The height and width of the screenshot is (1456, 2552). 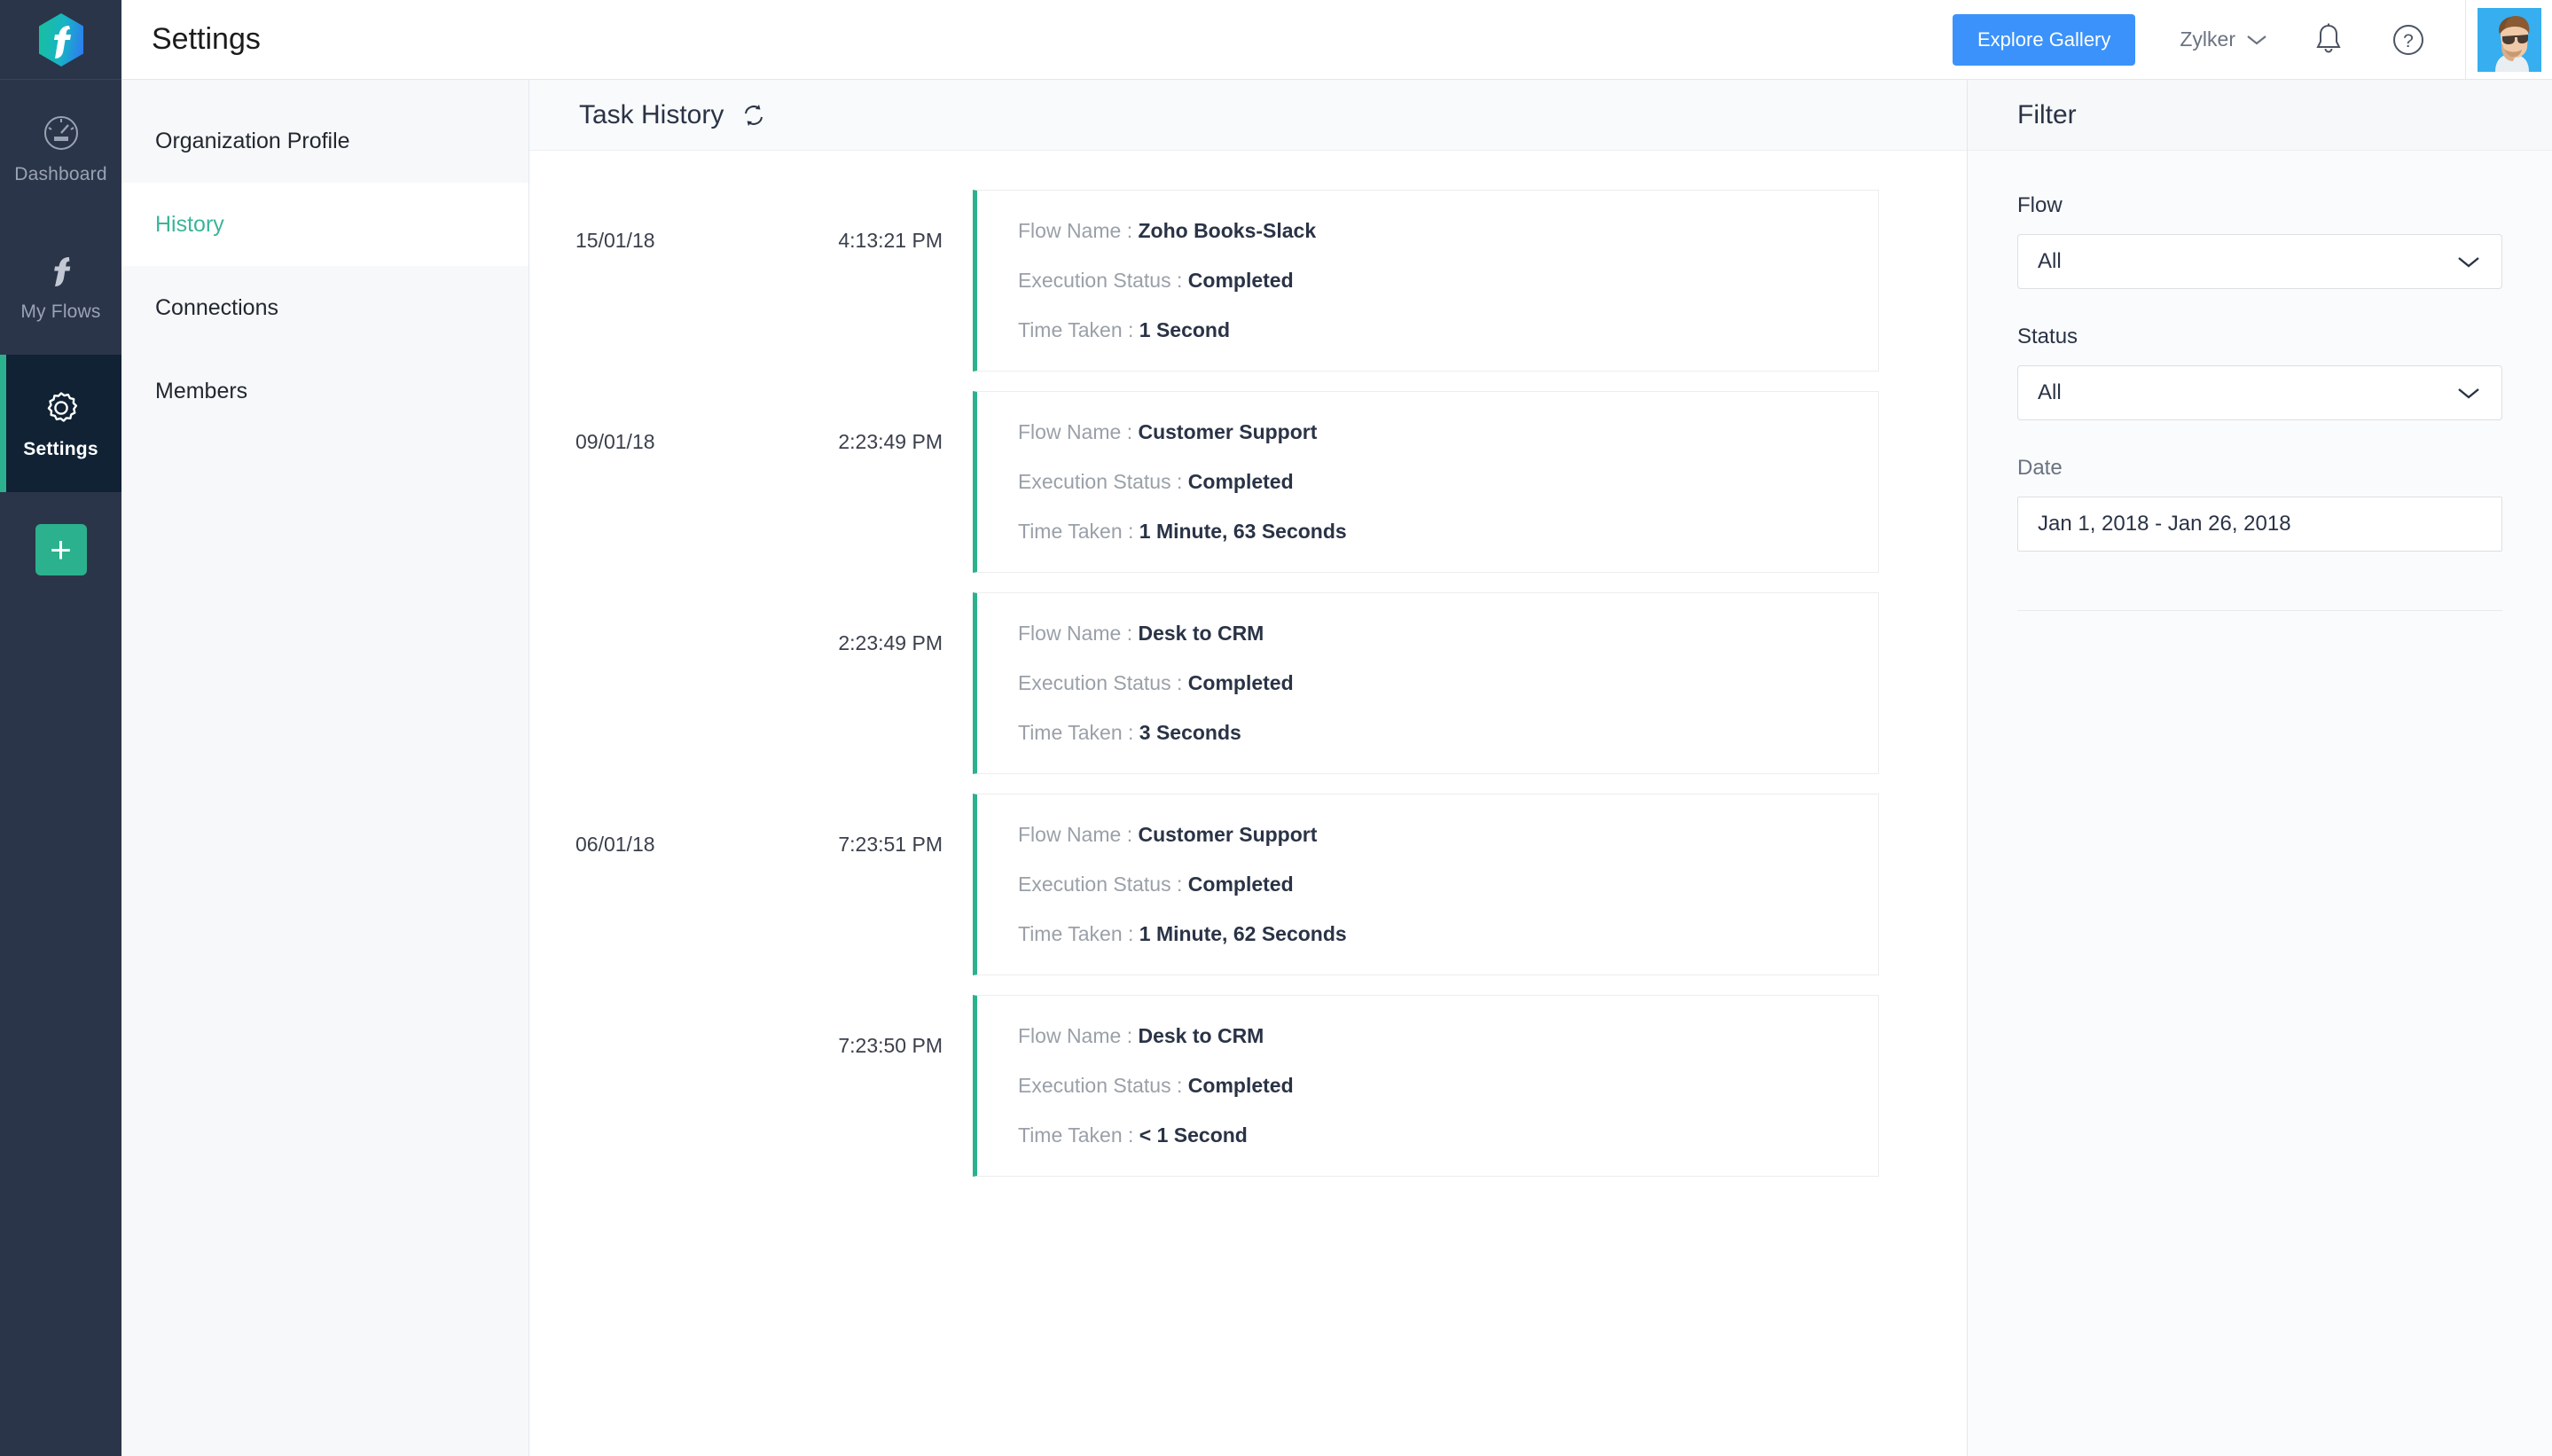 What do you see at coordinates (1190, 732) in the screenshot?
I see `time-taken-value: 3 Seconds` at bounding box center [1190, 732].